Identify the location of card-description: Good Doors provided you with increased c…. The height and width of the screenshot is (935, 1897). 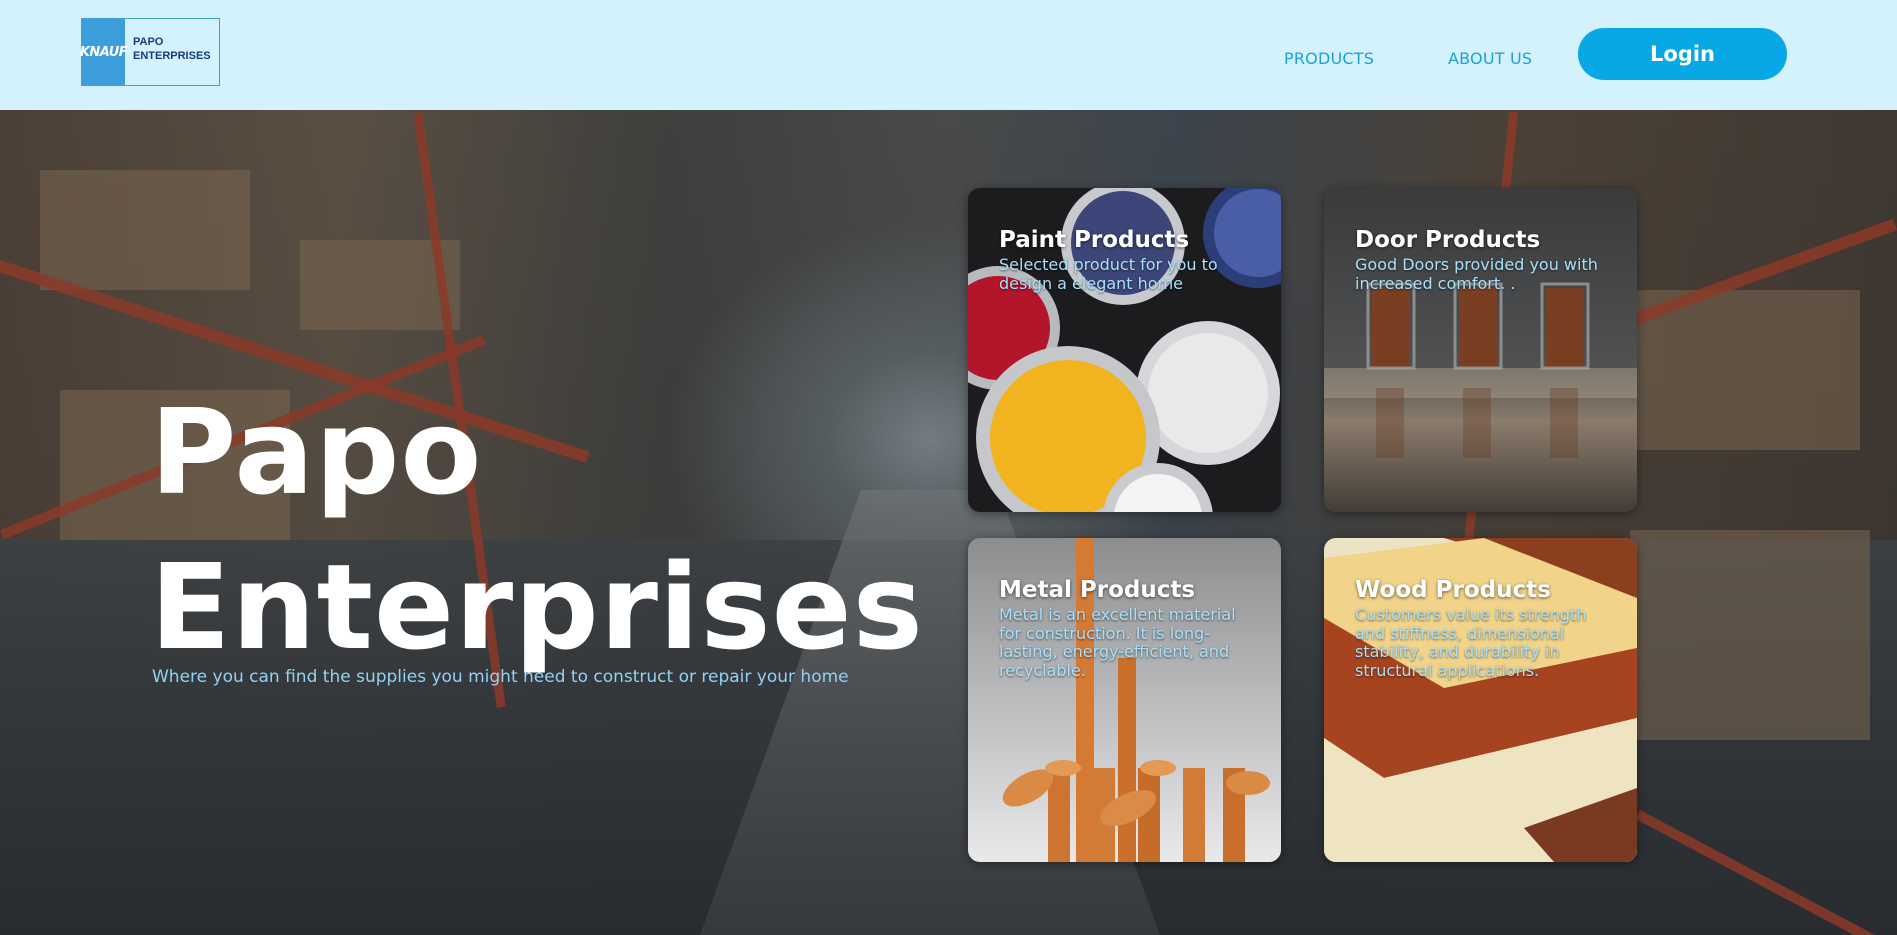
(1476, 274).